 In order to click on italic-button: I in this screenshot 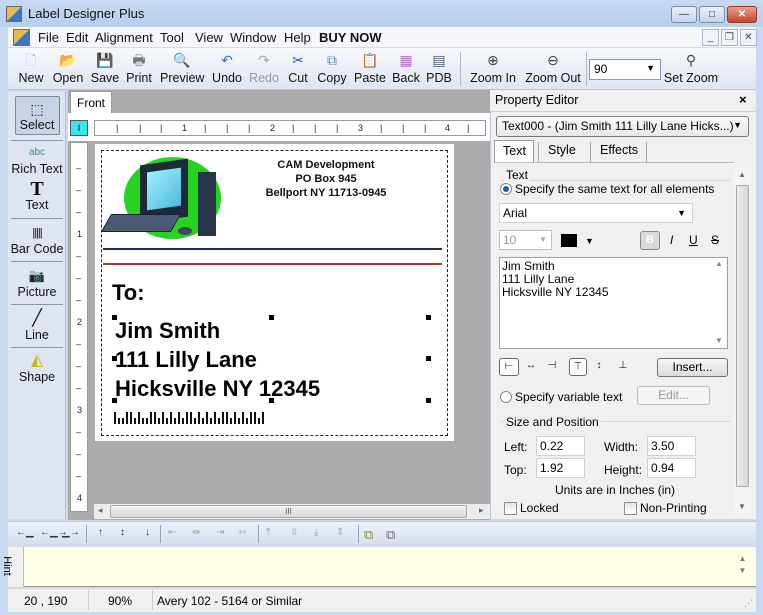, I will do `click(671, 240)`.